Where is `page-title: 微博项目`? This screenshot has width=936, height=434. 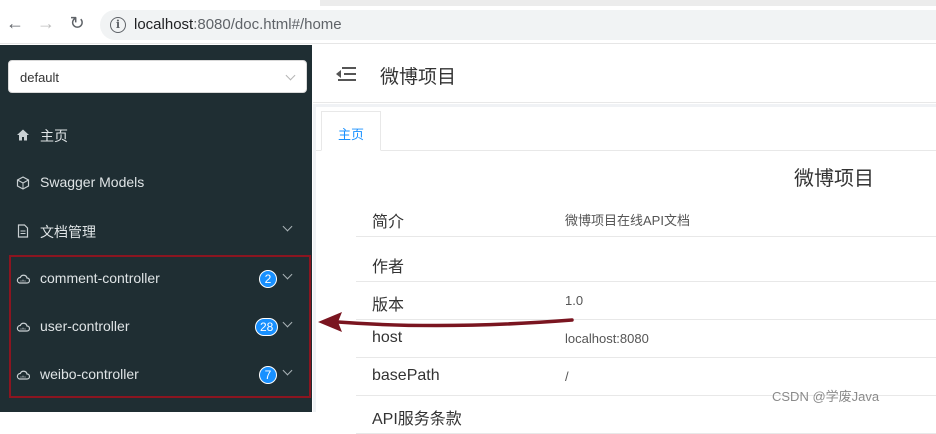
page-title: 微博项目 is located at coordinates (418, 77).